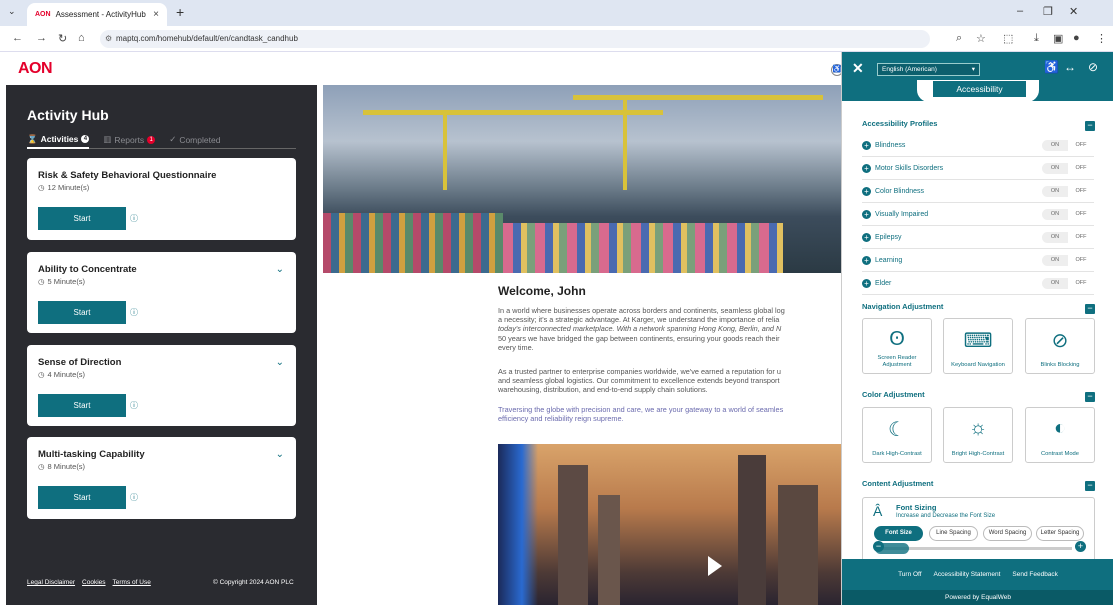 Image resolution: width=1113 pixels, height=605 pixels. I want to click on legal-disclaimer-link: Legal Disclaimer, so click(51, 582).